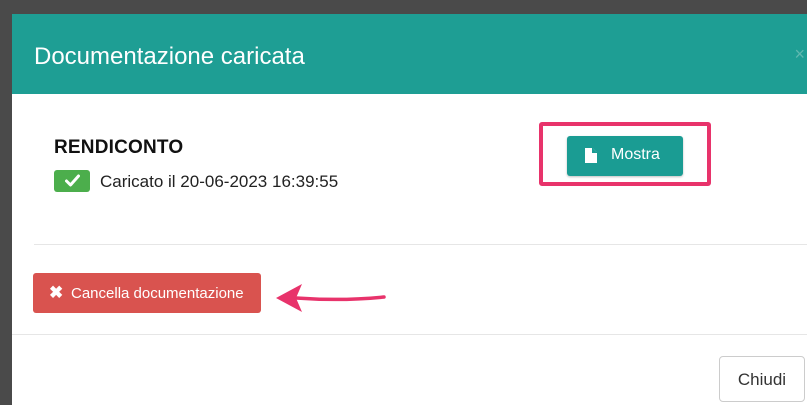 The width and height of the screenshot is (807, 405). Describe the element at coordinates (56, 292) in the screenshot. I see `times-icon: ✖` at that location.